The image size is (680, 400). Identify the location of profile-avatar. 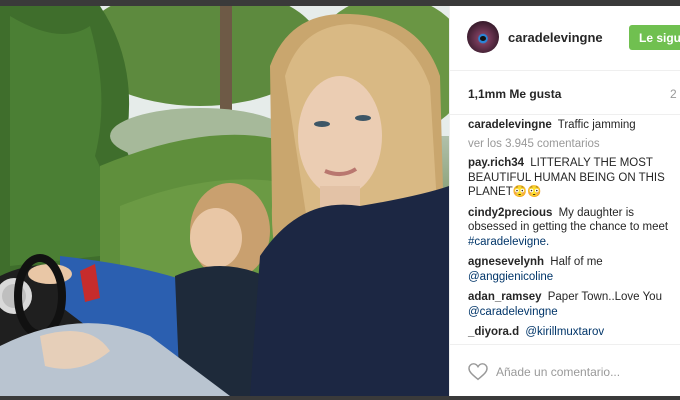
(483, 37).